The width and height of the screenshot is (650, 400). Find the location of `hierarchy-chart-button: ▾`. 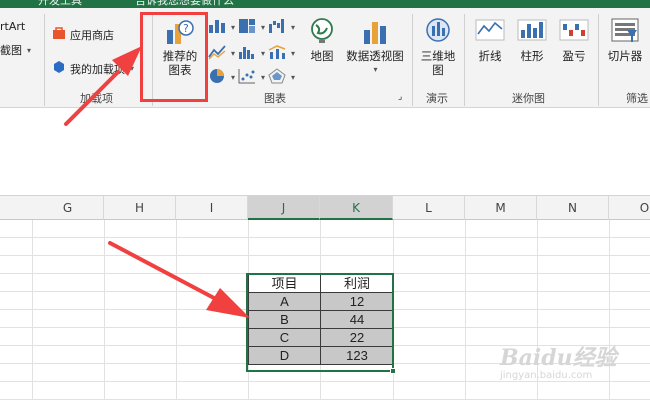

hierarchy-chart-button: ▾ is located at coordinates (251, 27).